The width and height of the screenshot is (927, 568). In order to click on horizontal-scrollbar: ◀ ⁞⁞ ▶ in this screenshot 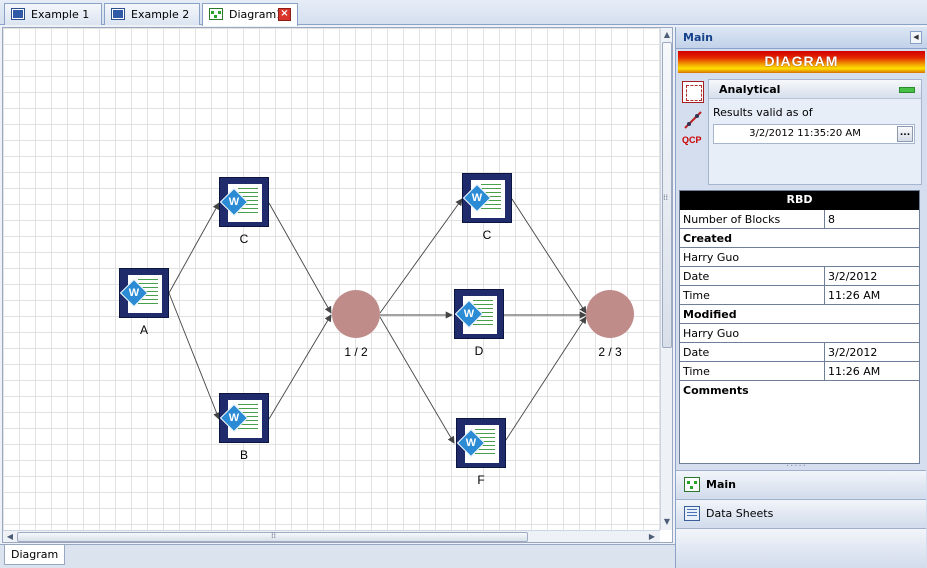, I will do `click(331, 536)`.